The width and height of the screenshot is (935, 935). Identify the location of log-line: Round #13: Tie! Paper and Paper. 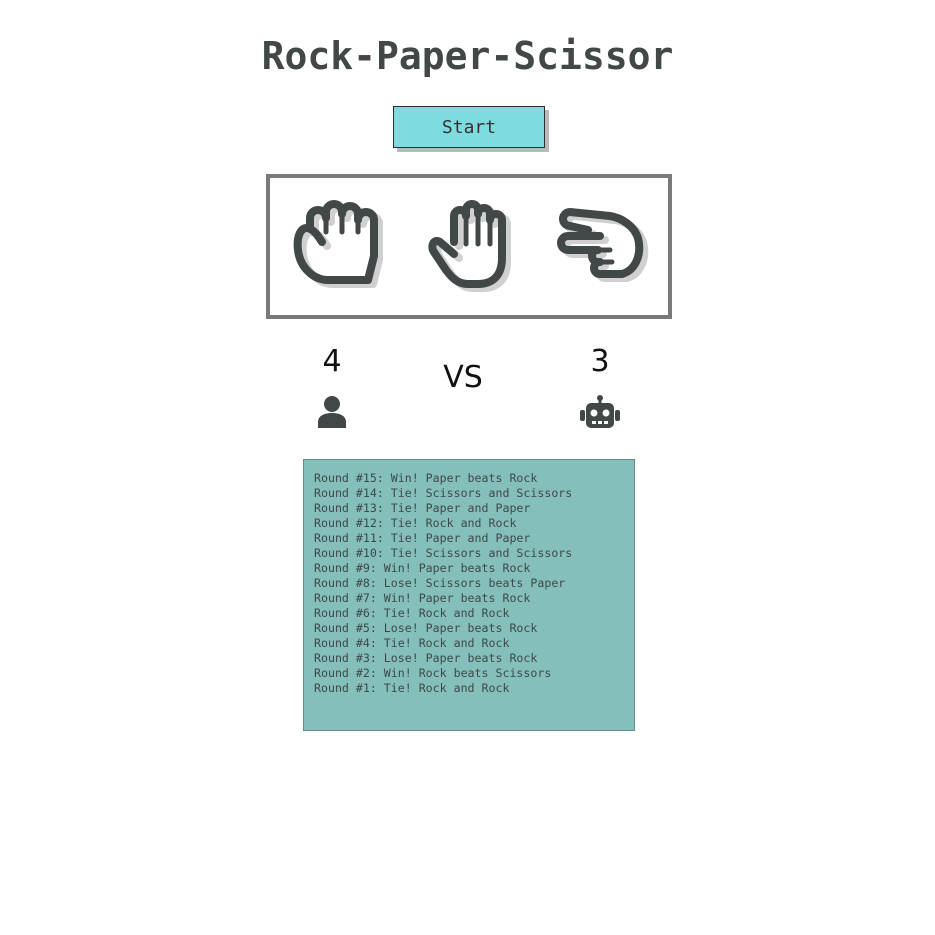
(422, 508).